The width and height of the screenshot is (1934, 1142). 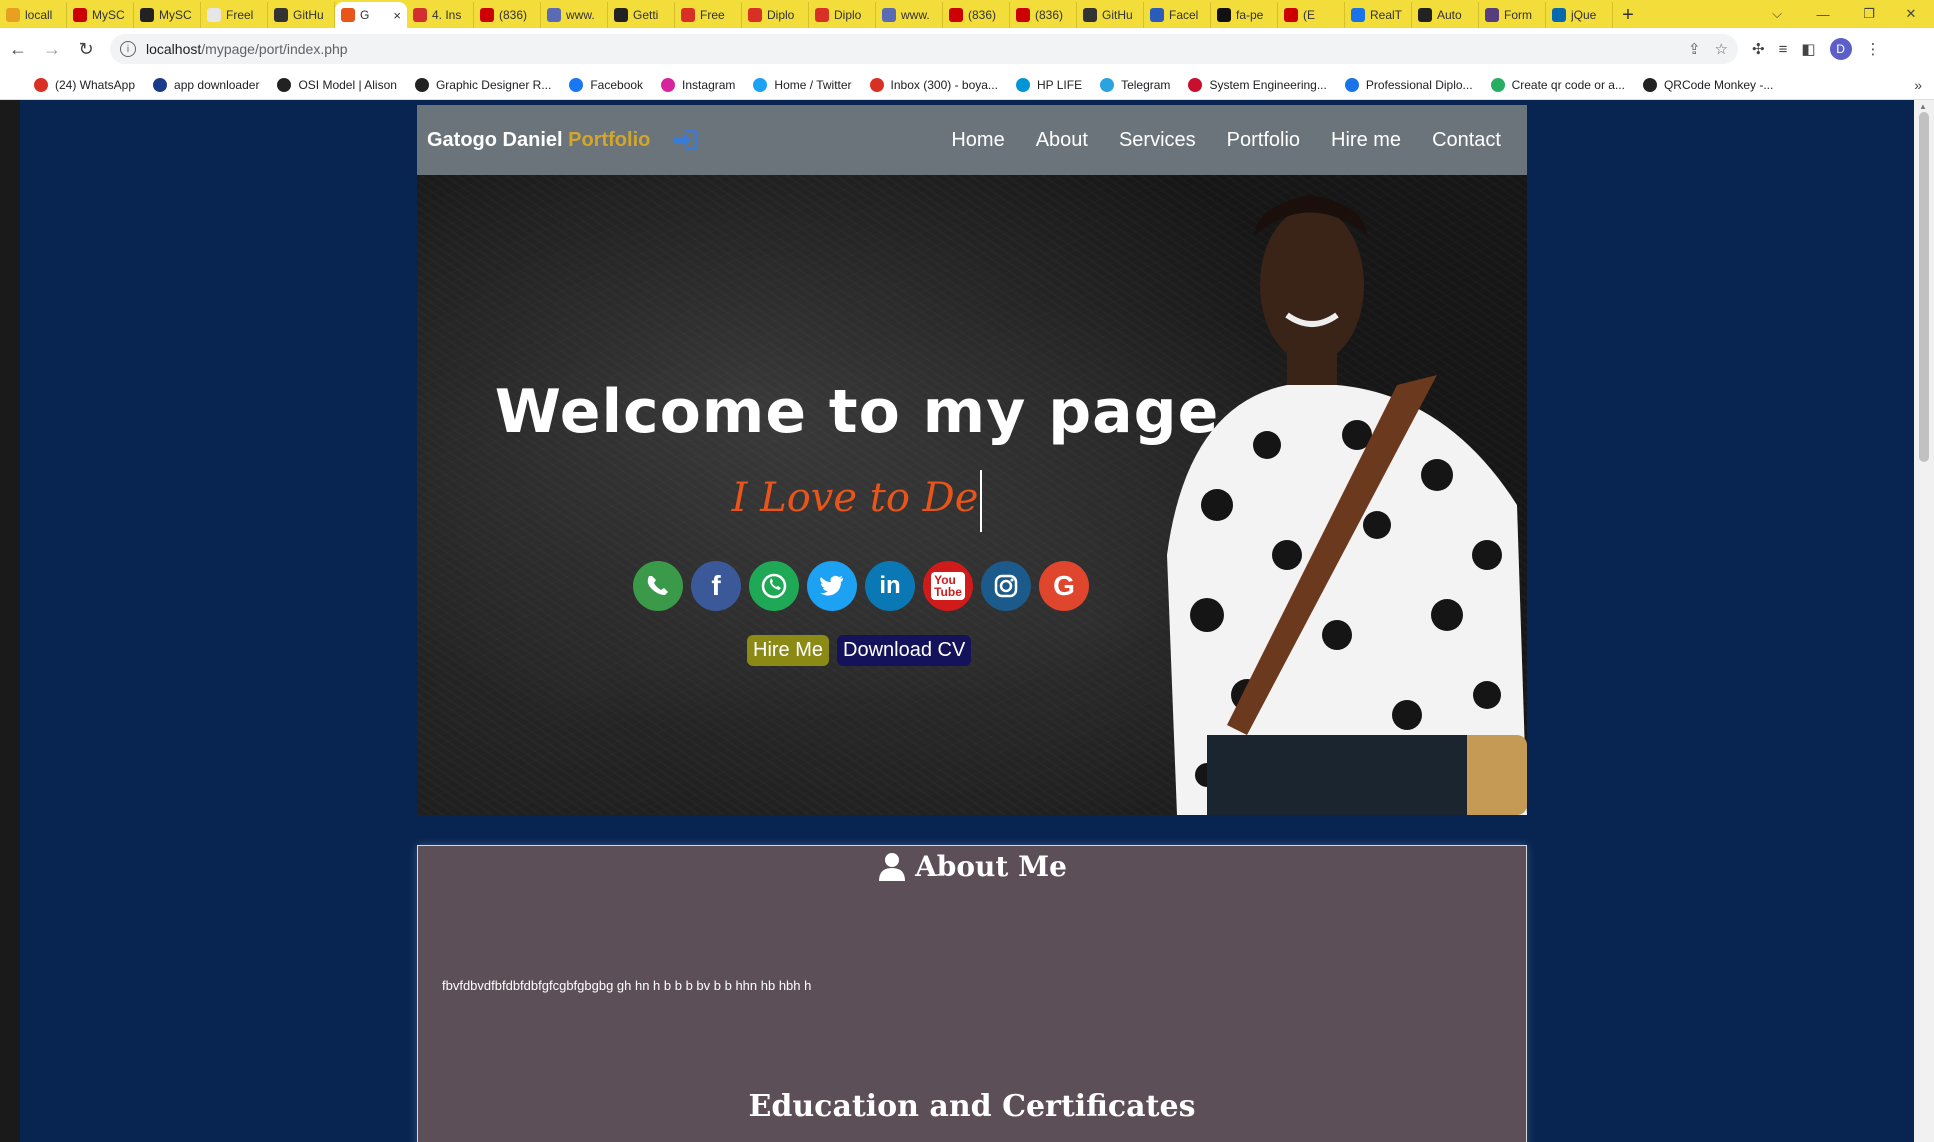 I want to click on brand-accent: Portfolio, so click(x=609, y=139).